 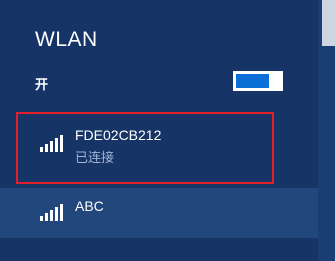 I want to click on network-status: 已连接, so click(x=95, y=158).